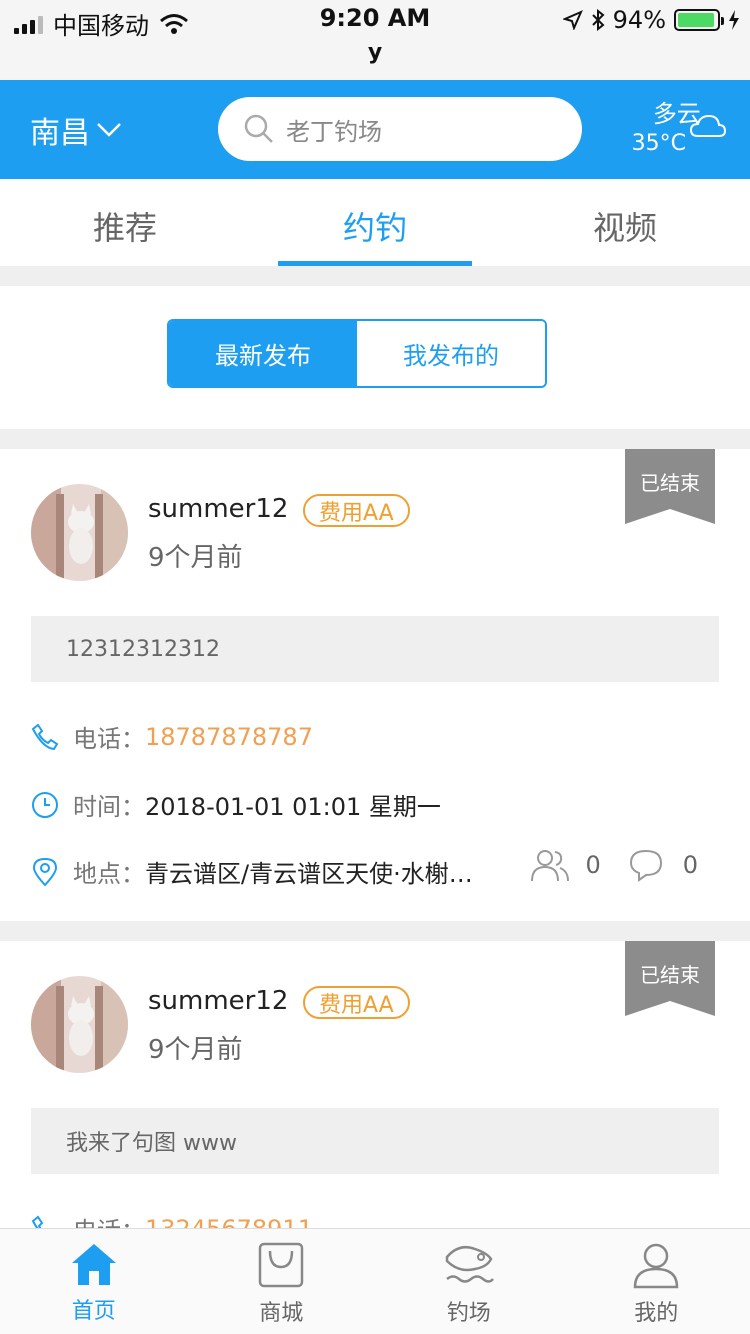 The image size is (750, 1334). What do you see at coordinates (109, 130) in the screenshot?
I see `chevron-down-icon` at bounding box center [109, 130].